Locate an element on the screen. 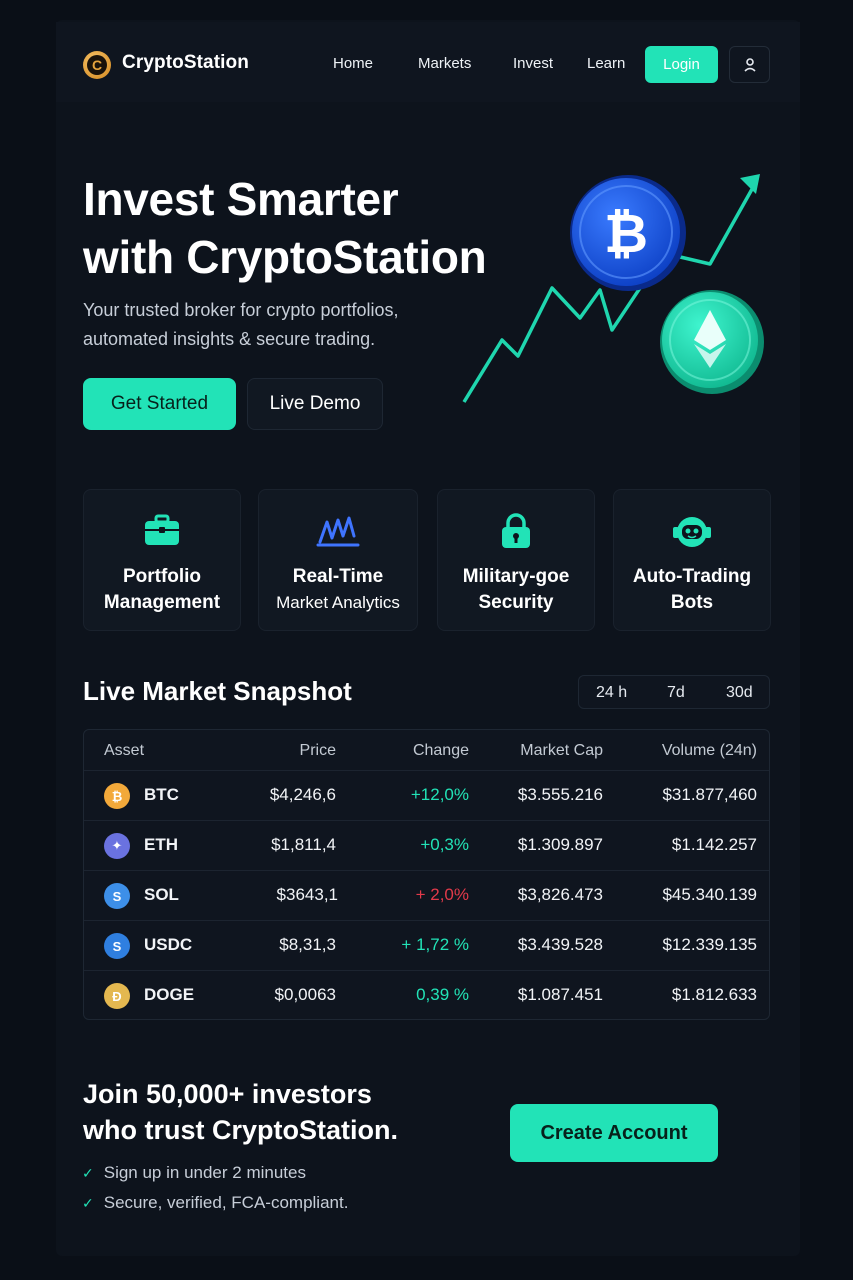  asset-volume: $45.340.139 is located at coordinates (709, 894).